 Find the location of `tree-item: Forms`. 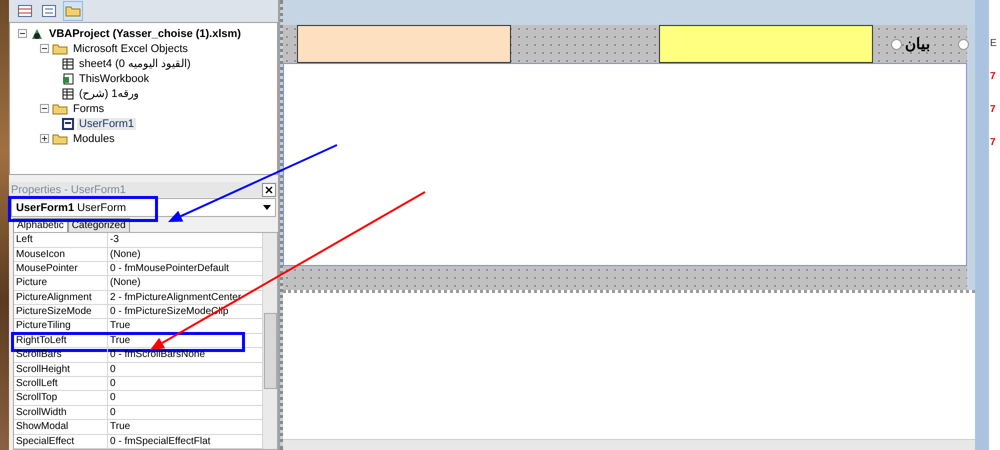

tree-item: Forms is located at coordinates (88, 108).